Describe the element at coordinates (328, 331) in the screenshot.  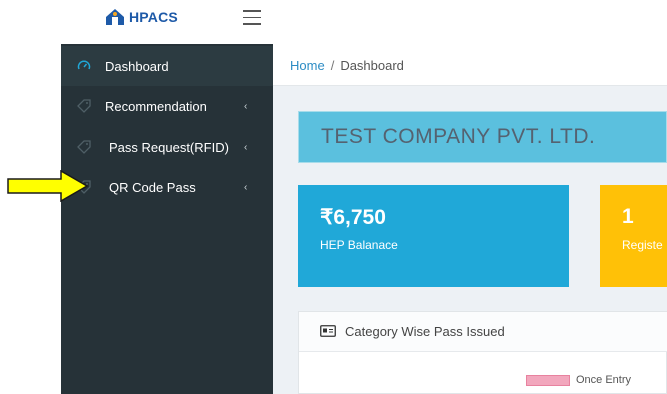
I see `id-card-icon` at that location.